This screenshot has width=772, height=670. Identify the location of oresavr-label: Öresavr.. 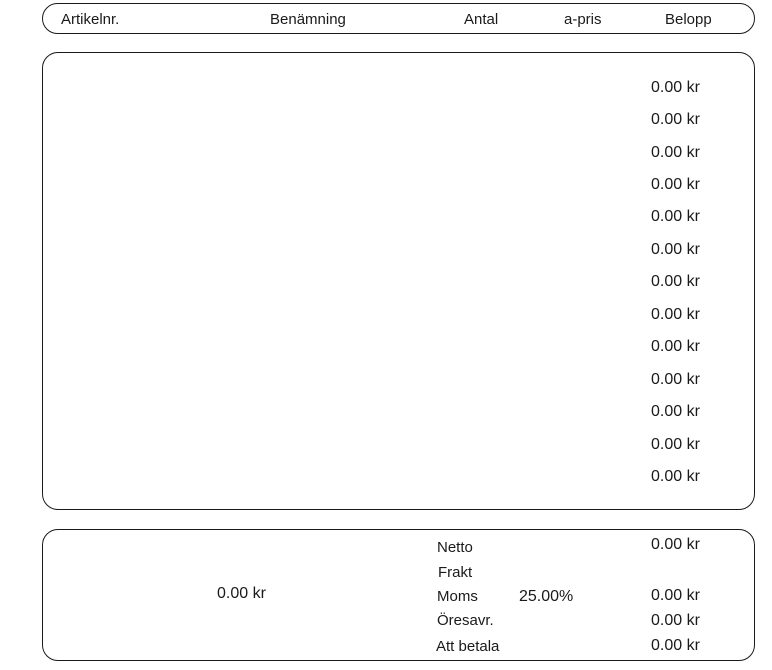
(465, 620).